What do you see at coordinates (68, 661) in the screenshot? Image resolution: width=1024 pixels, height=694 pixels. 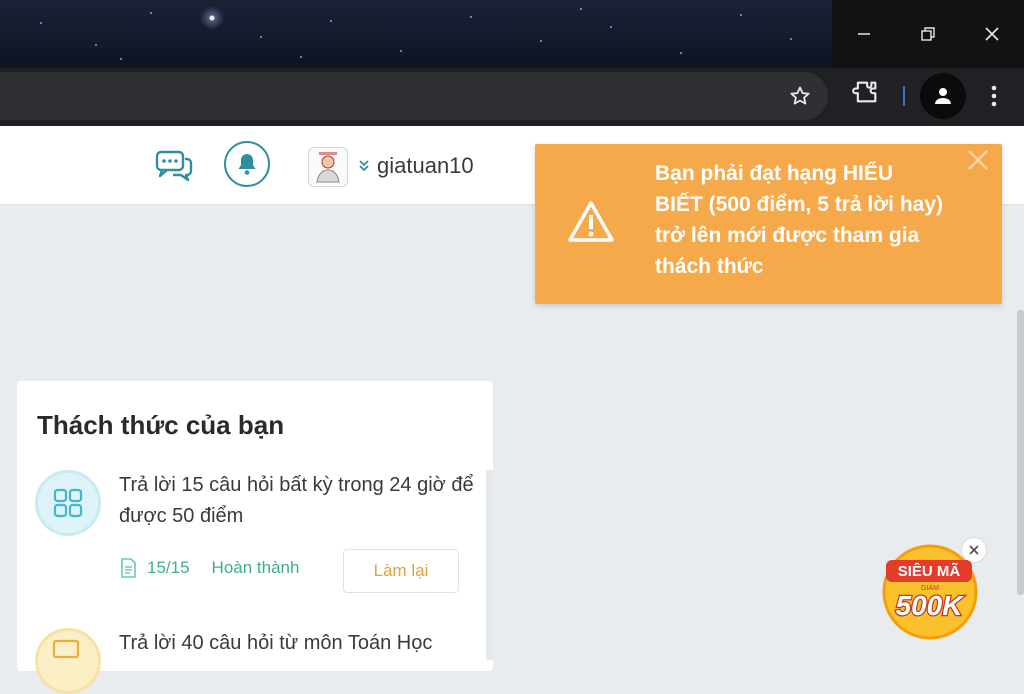 I see `challenge-icon-math` at bounding box center [68, 661].